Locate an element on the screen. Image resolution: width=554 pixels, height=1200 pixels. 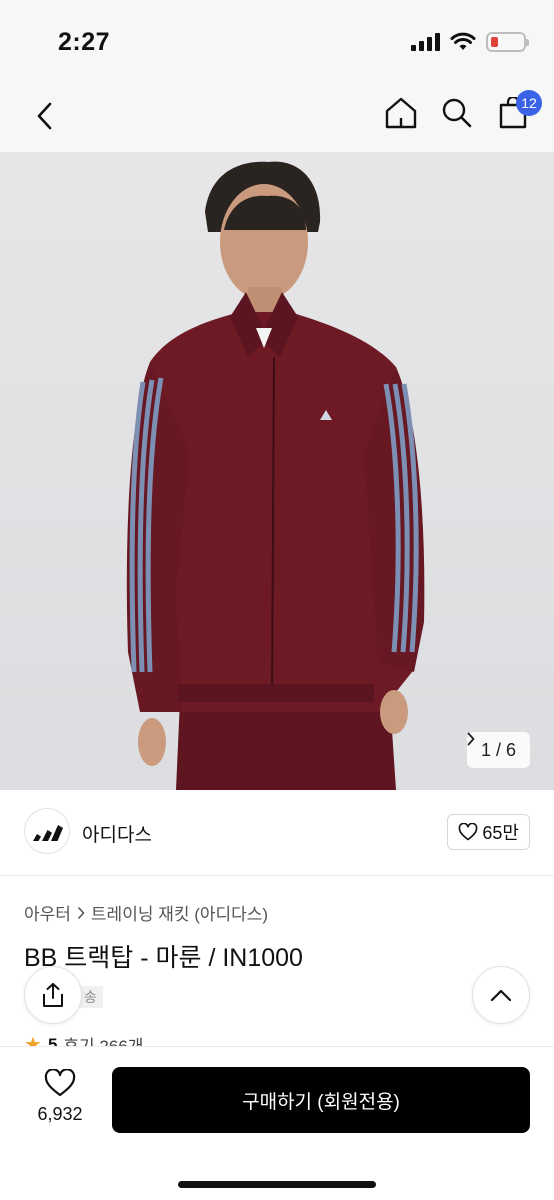
buy-button: 구매하기 (회원전용) is located at coordinates (321, 1100).